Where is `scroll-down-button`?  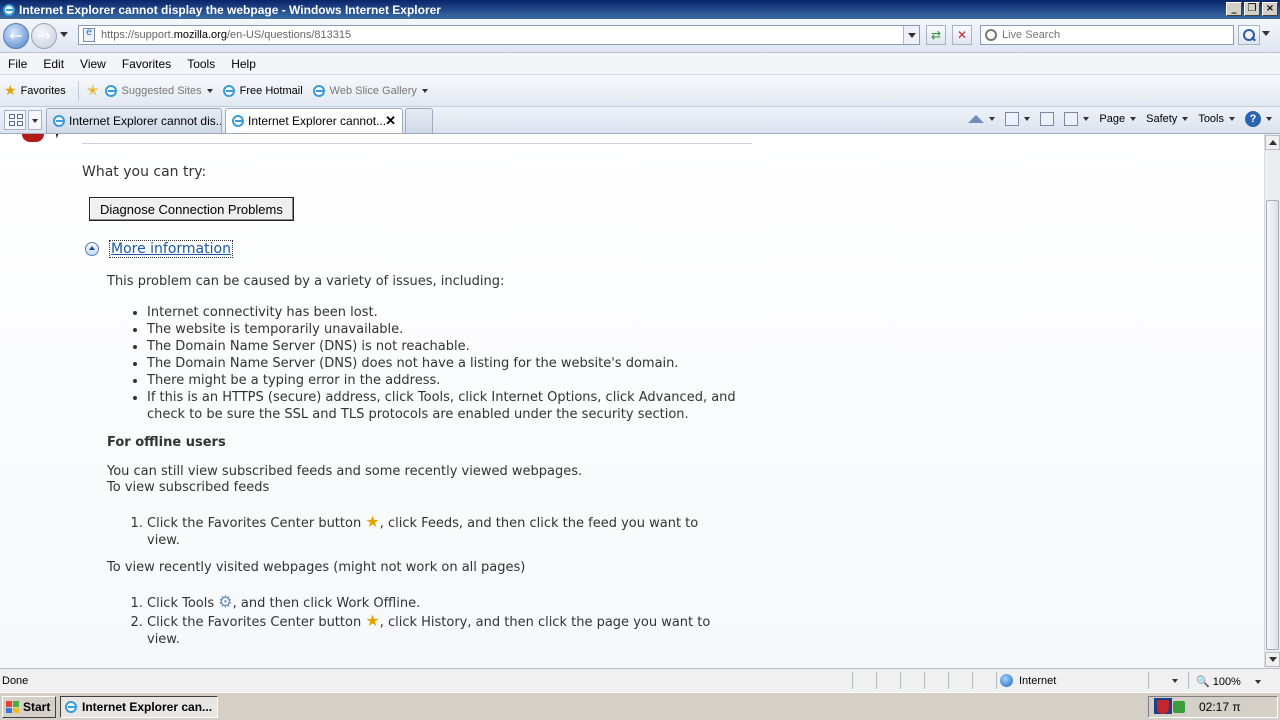 scroll-down-button is located at coordinates (1272, 659).